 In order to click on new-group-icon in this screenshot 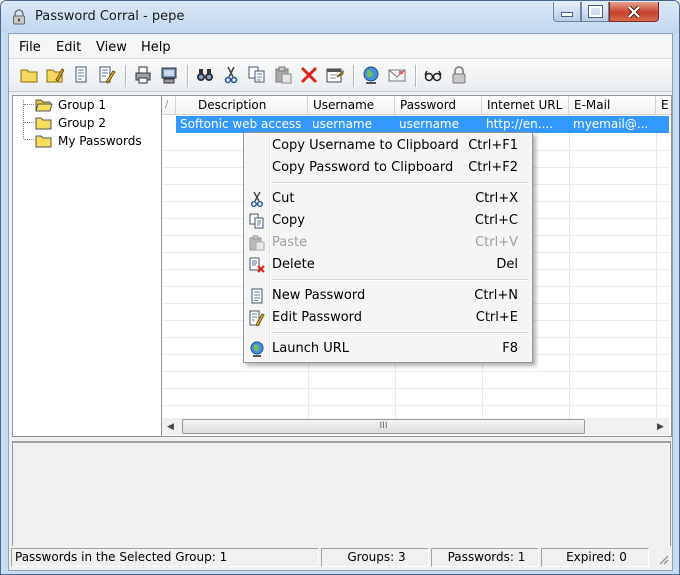, I will do `click(29, 75)`.